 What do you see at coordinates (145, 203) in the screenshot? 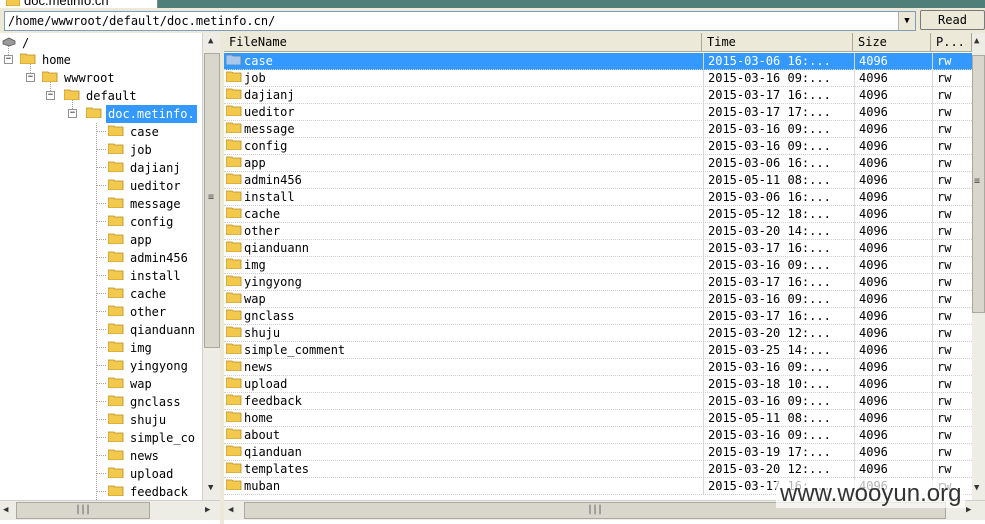
I see `tree-item: message` at bounding box center [145, 203].